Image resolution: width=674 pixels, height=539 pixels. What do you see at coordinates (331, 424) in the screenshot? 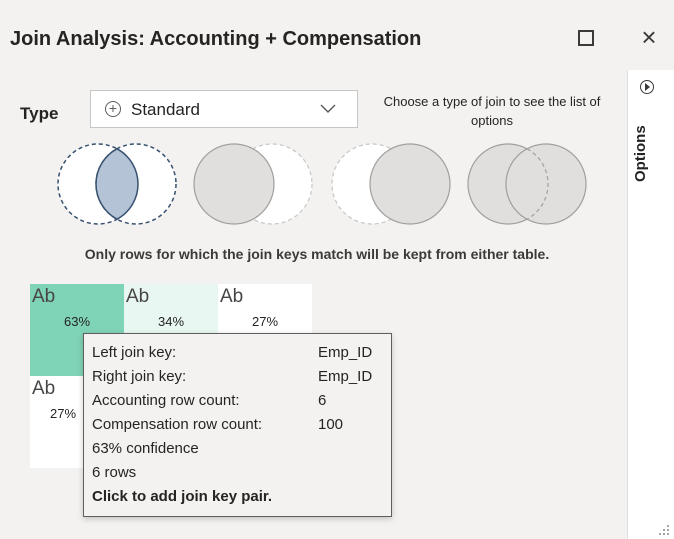
I see `tooltip-right-count-value: 100` at bounding box center [331, 424].